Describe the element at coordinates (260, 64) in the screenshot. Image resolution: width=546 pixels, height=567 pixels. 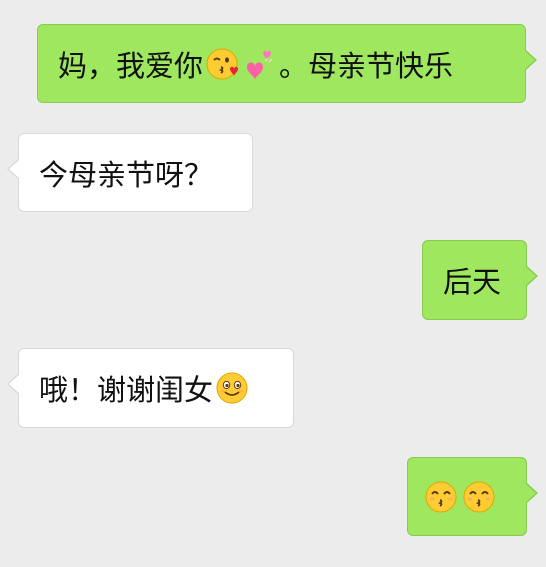
I see `two-hearts-emoji-icon` at that location.